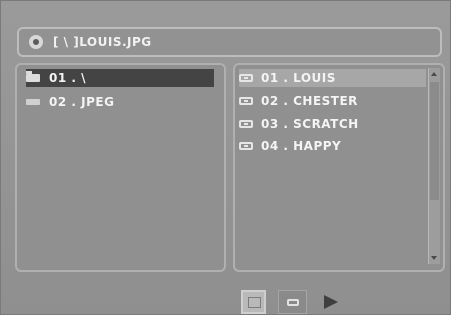 The height and width of the screenshot is (315, 451). I want to click on folder-item-label: 01 . \, so click(67, 78).